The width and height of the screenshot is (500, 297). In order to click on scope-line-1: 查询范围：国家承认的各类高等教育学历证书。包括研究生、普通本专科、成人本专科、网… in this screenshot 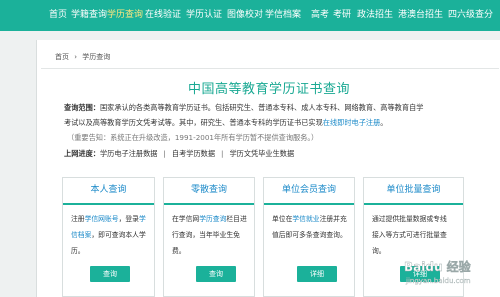, I will do `click(243, 107)`.